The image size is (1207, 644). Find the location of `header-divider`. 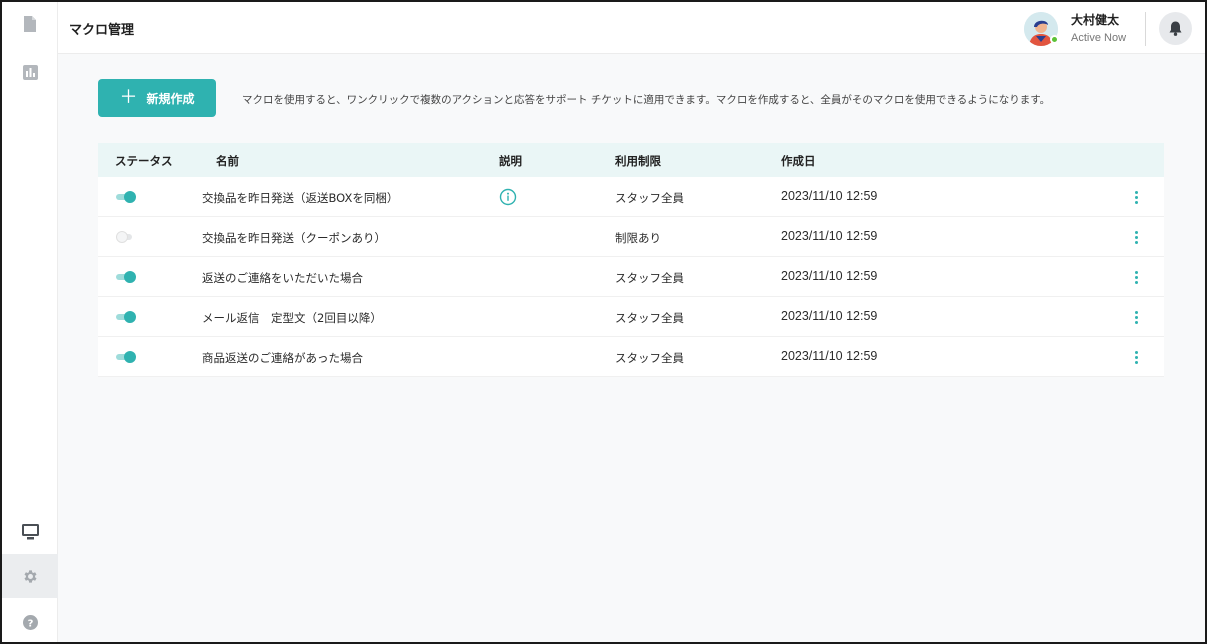

header-divider is located at coordinates (1145, 29).